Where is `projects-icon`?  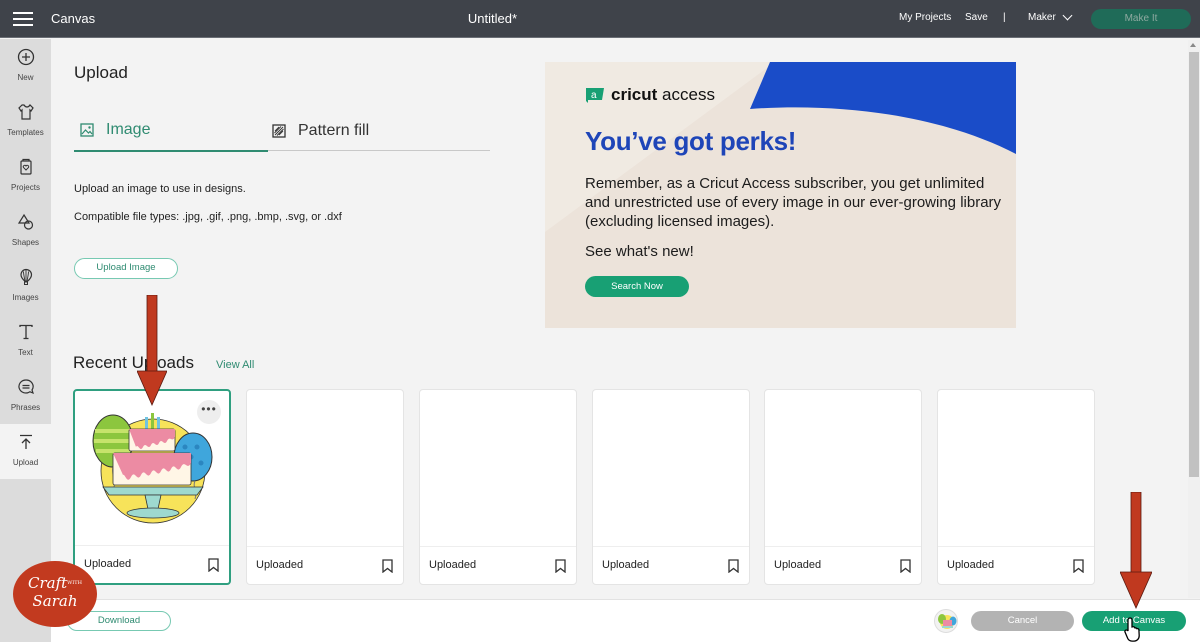
projects-icon is located at coordinates (25, 166).